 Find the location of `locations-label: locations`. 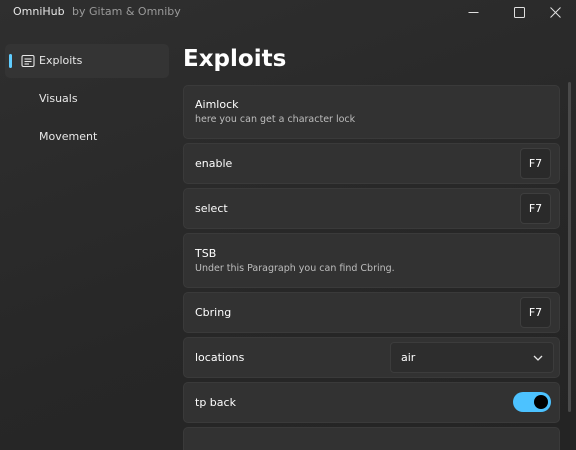

locations-label: locations is located at coordinates (220, 357).